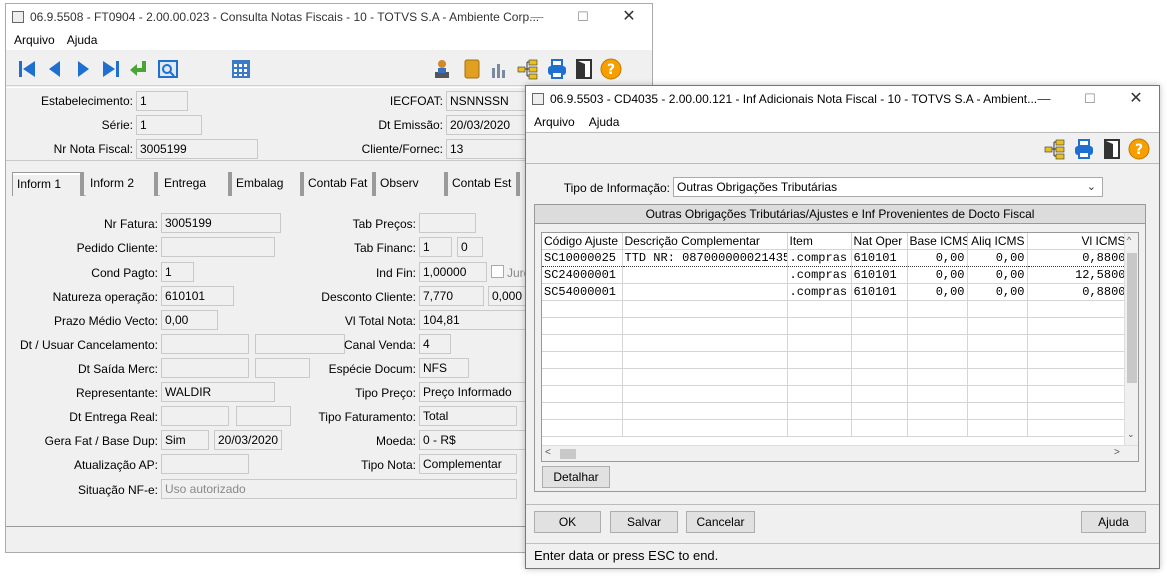 This screenshot has height=576, width=1170. Describe the element at coordinates (168, 69) in the screenshot. I see `search-icon` at that location.